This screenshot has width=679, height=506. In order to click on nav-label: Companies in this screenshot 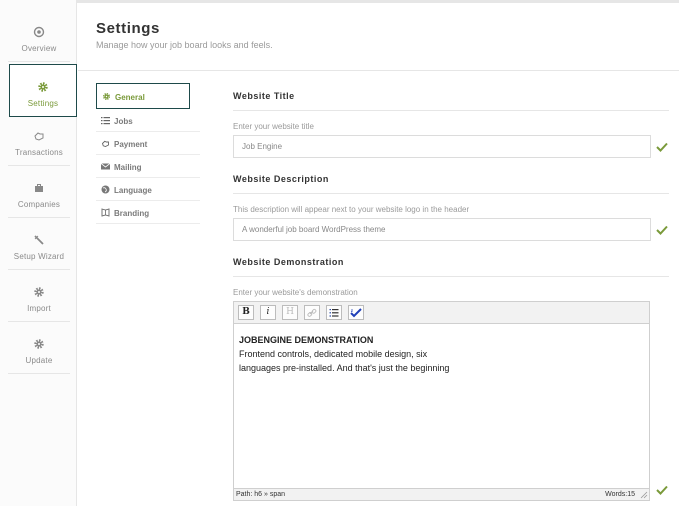, I will do `click(39, 204)`.